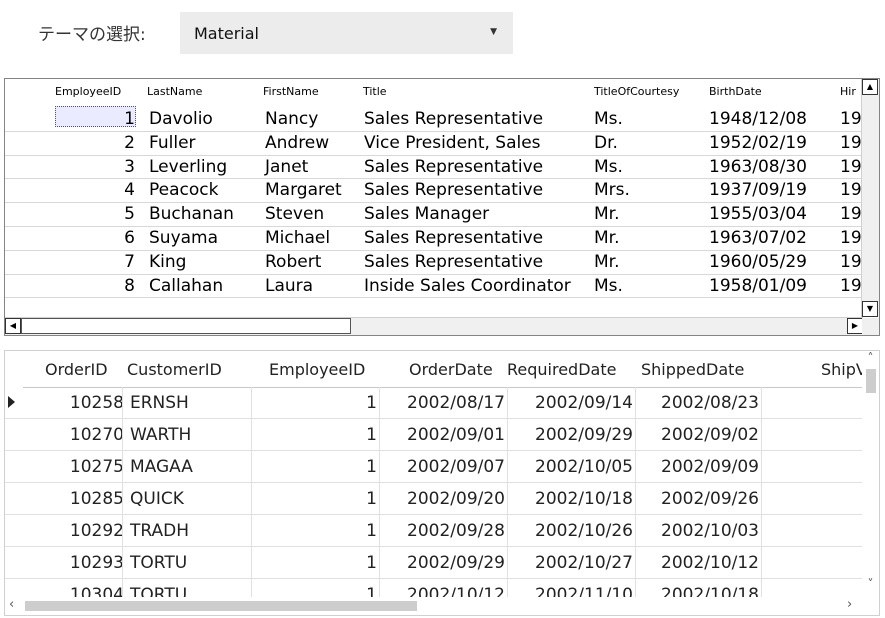 This screenshot has width=885, height=618. Describe the element at coordinates (452, 143) in the screenshot. I see `cell-title: Vice President, Sales` at that location.